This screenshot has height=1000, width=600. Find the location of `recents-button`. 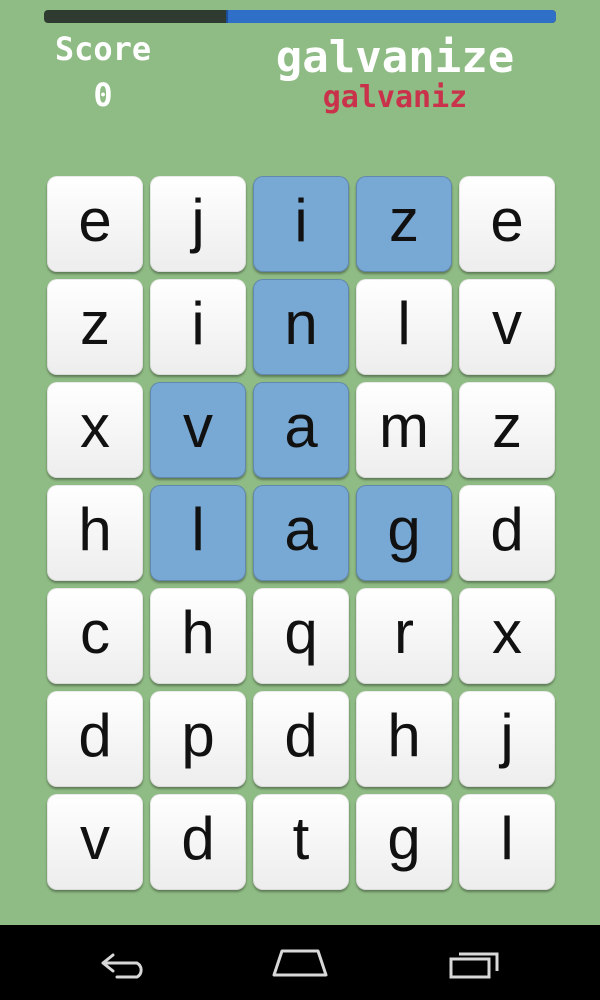

recents-button is located at coordinates (475, 962).